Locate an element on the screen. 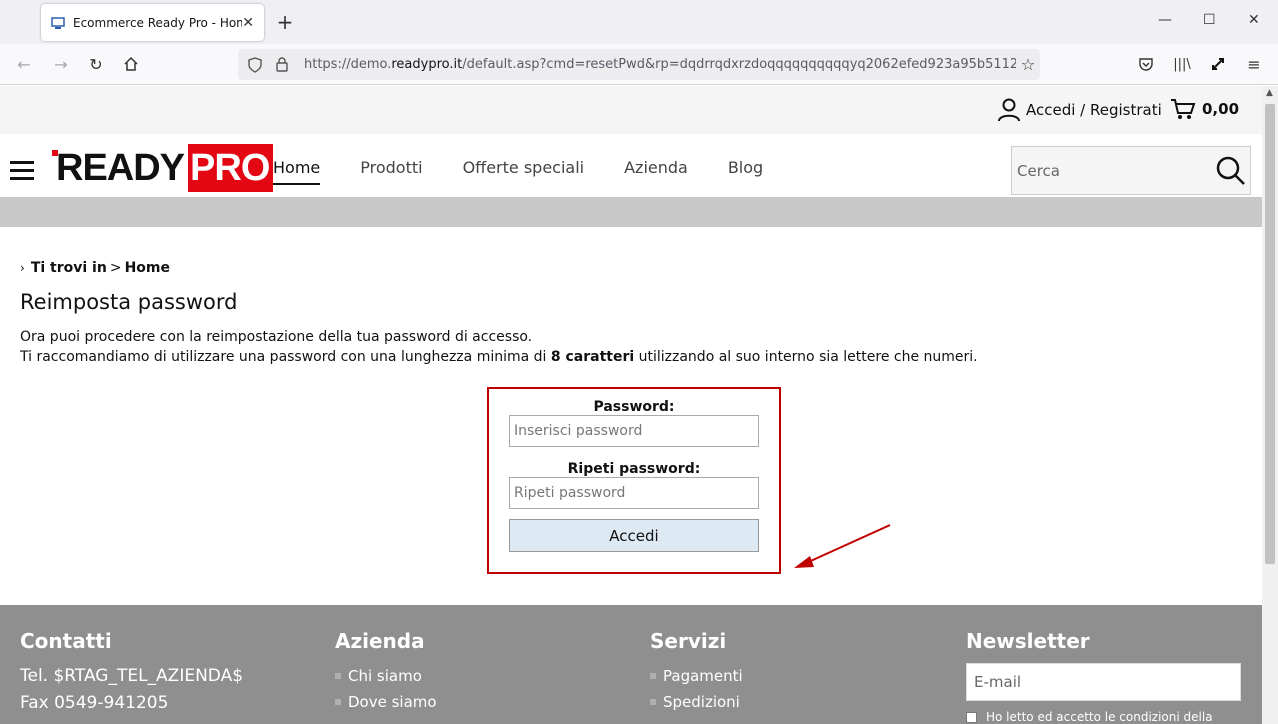 The height and width of the screenshot is (724, 1278). tab-title: Ecommerce Ready Pro - Home is located at coordinates (158, 22).